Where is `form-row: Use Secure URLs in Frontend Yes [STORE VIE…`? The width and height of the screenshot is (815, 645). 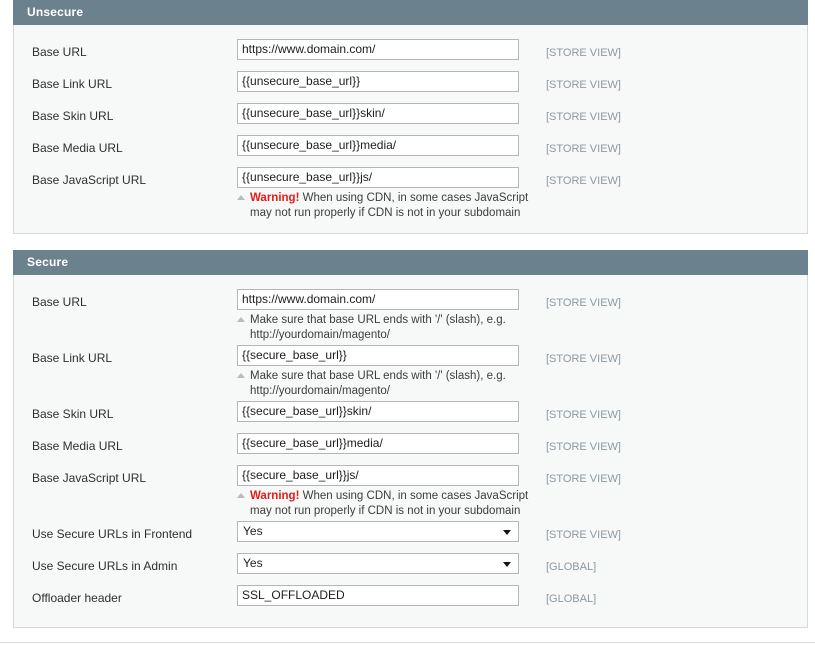
form-row: Use Secure URLs in Frontend Yes [STORE VIE… is located at coordinates (410, 536).